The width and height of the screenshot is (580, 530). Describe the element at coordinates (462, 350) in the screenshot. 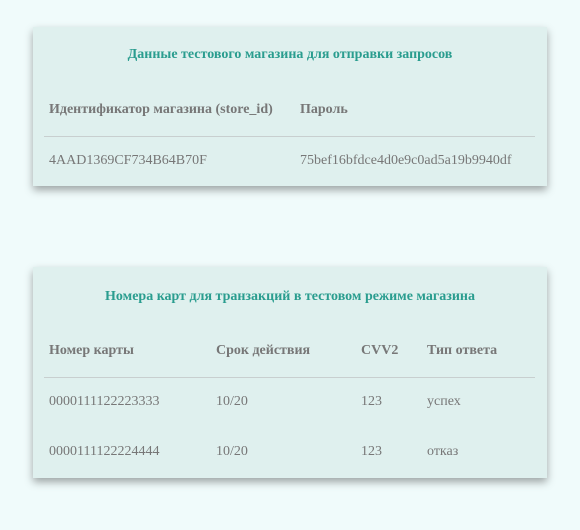

I see `header-response-type: Тип ответа` at that location.